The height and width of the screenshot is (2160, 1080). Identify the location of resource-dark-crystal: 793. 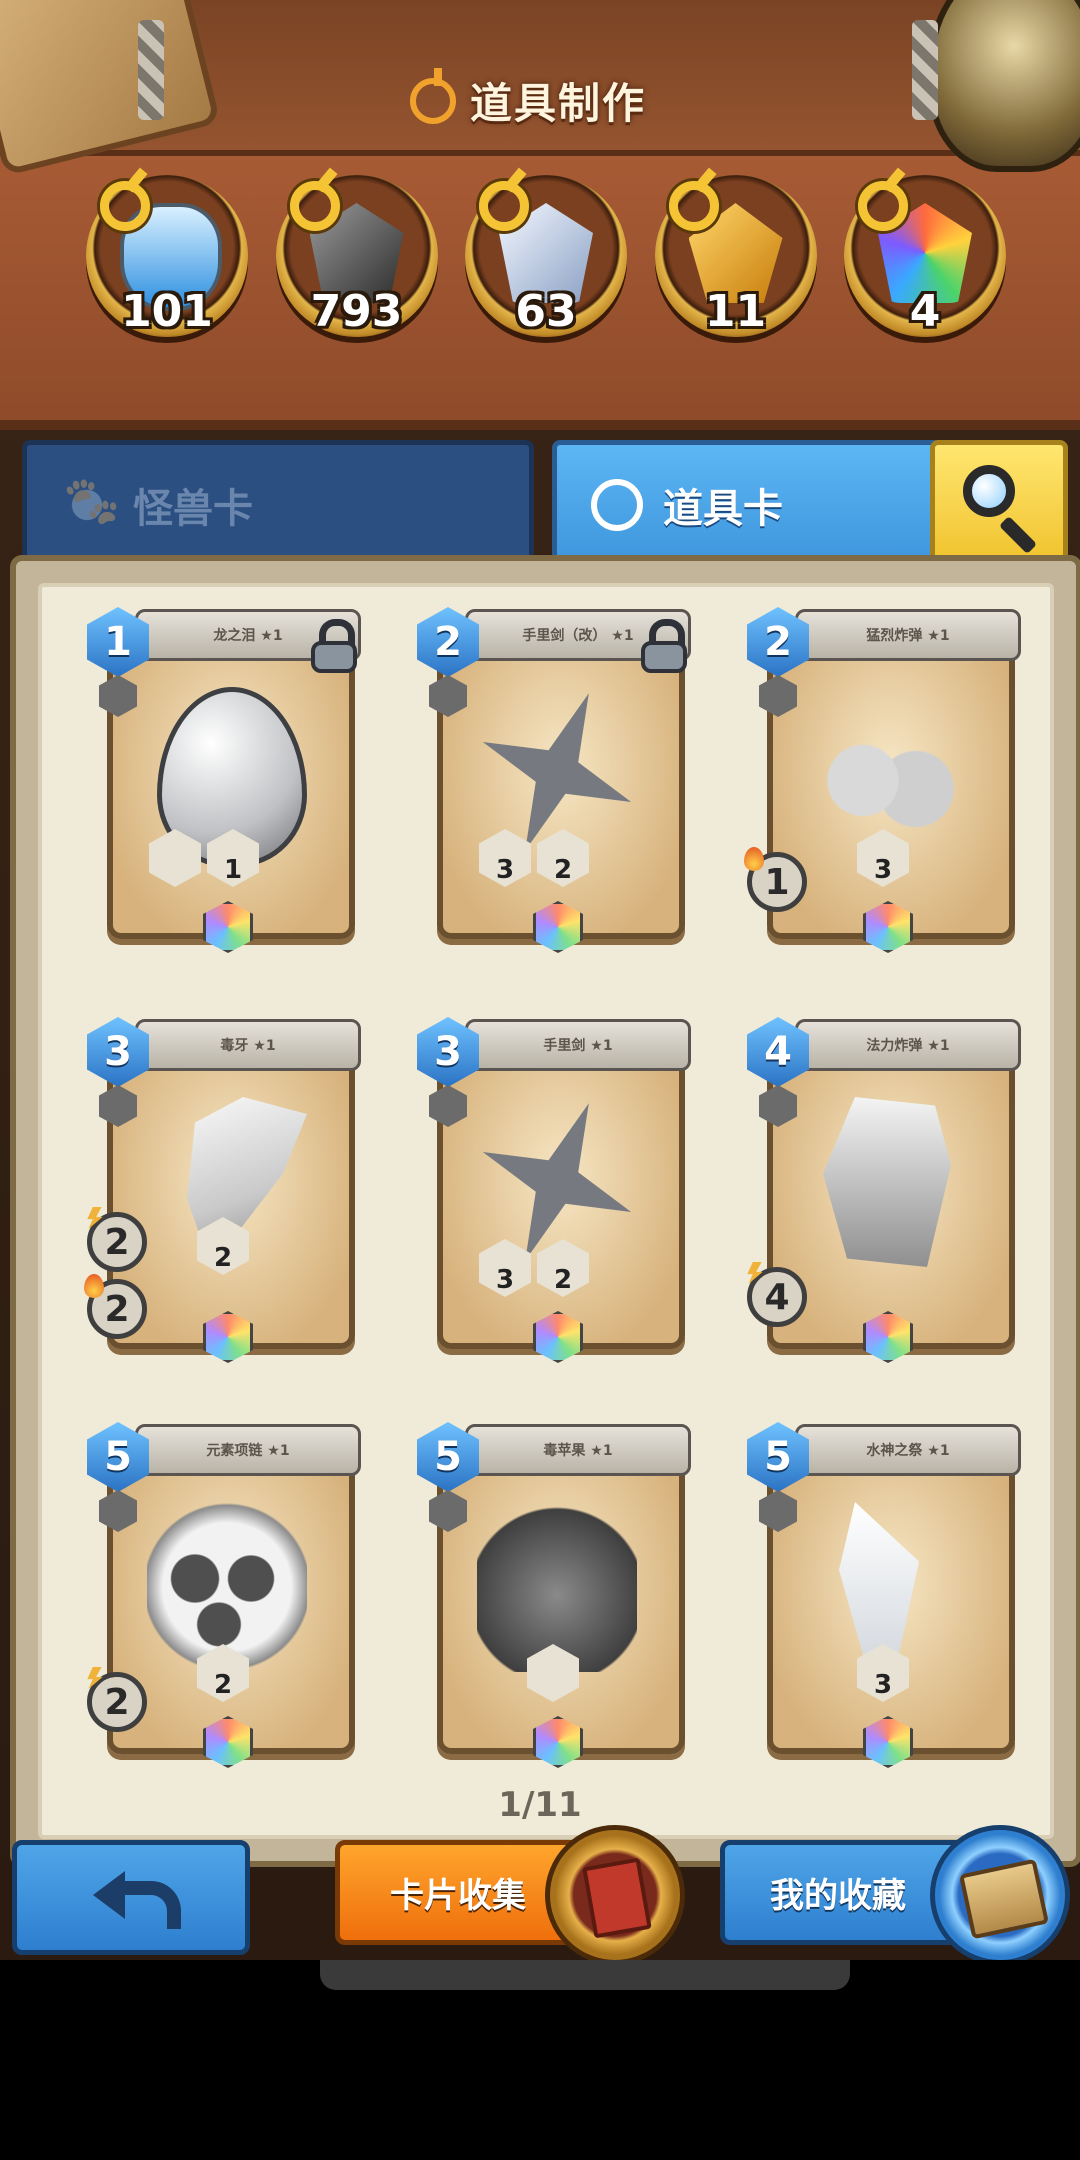
(356, 256).